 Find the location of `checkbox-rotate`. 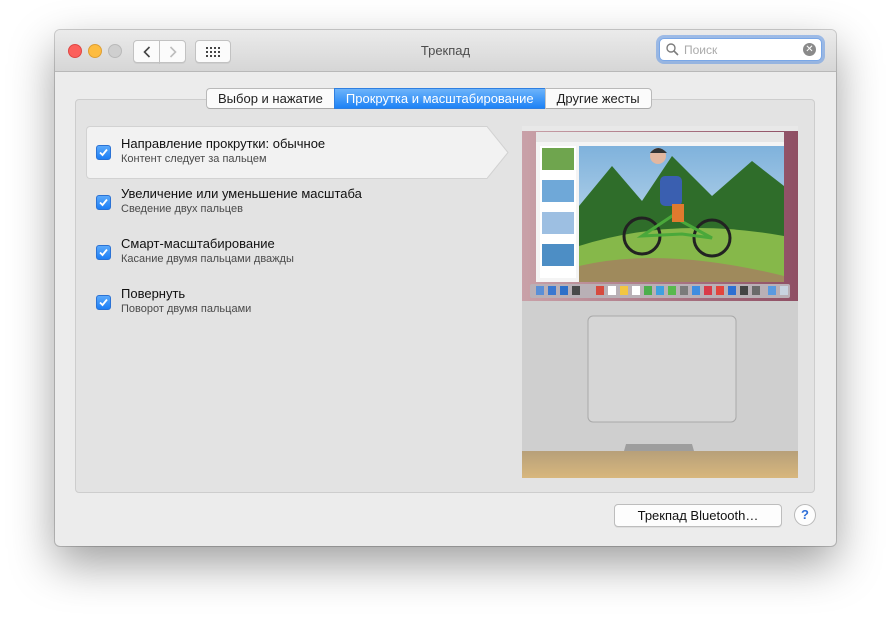

checkbox-rotate is located at coordinates (103, 302).